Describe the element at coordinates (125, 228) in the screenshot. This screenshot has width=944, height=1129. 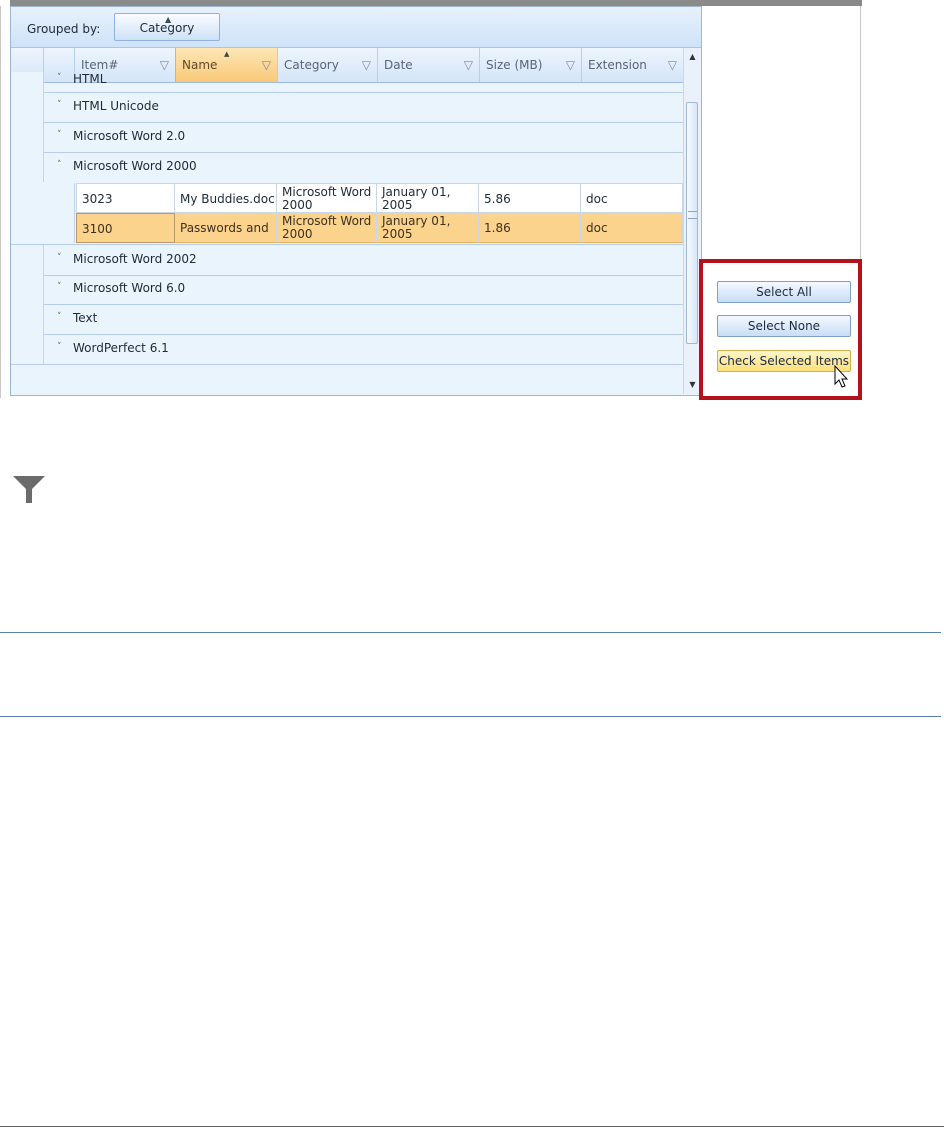
I see `cell-item: 3100` at that location.